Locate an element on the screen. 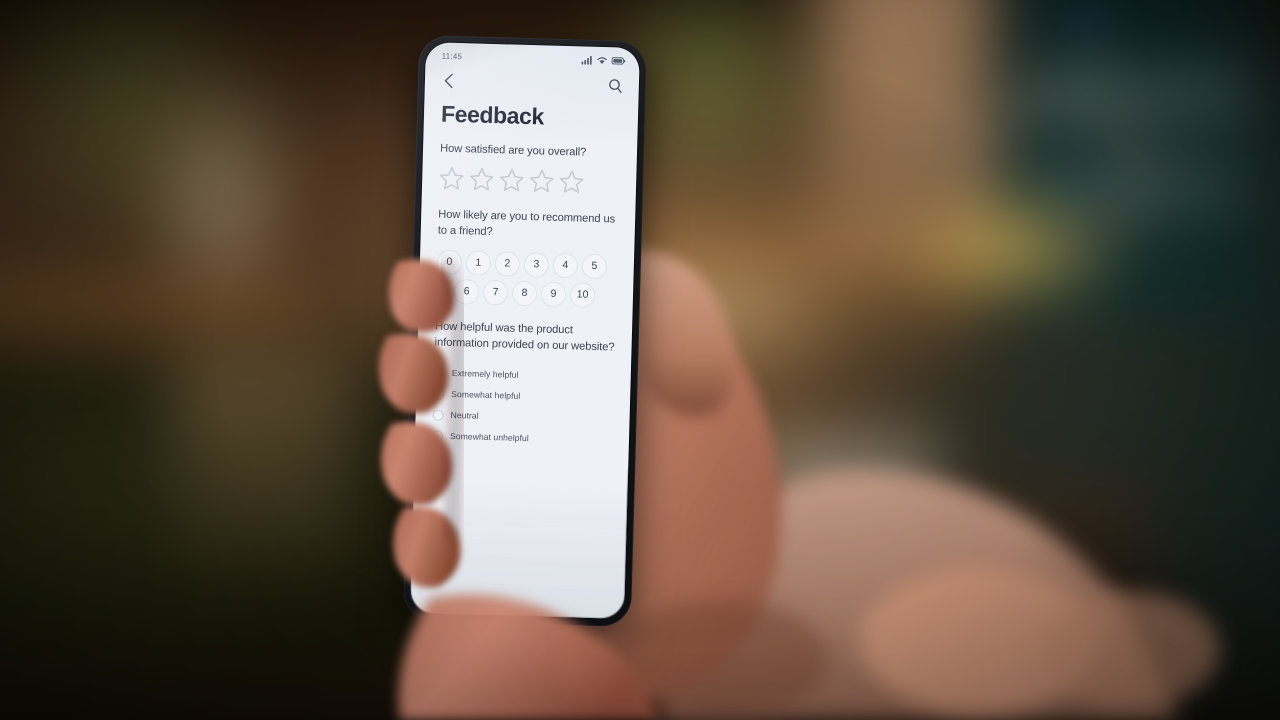 Image resolution: width=1280 pixels, height=720 pixels. status-bar-icons is located at coordinates (603, 60).